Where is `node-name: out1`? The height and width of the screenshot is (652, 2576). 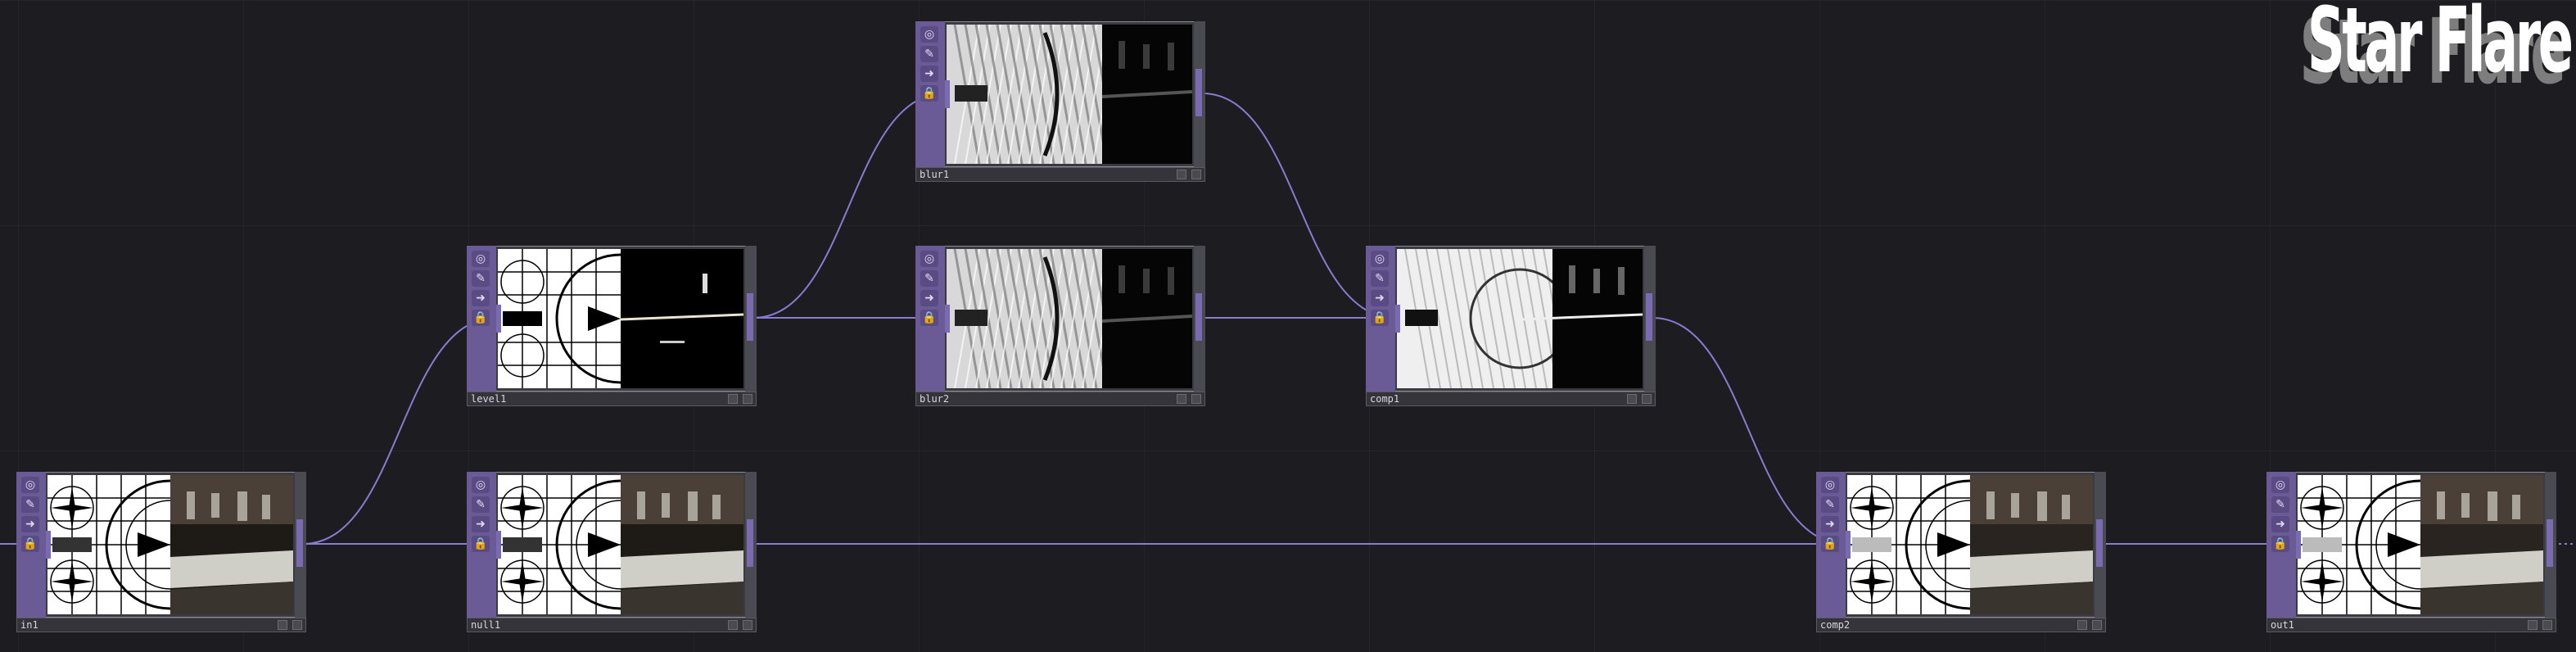
node-name: out1 is located at coordinates (2282, 625).